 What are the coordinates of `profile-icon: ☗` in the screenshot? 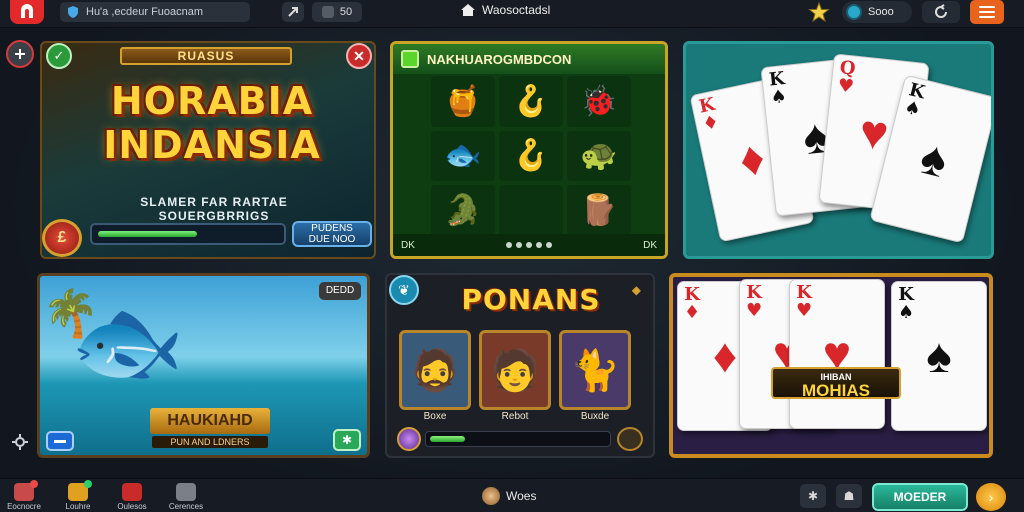 It's located at (849, 496).